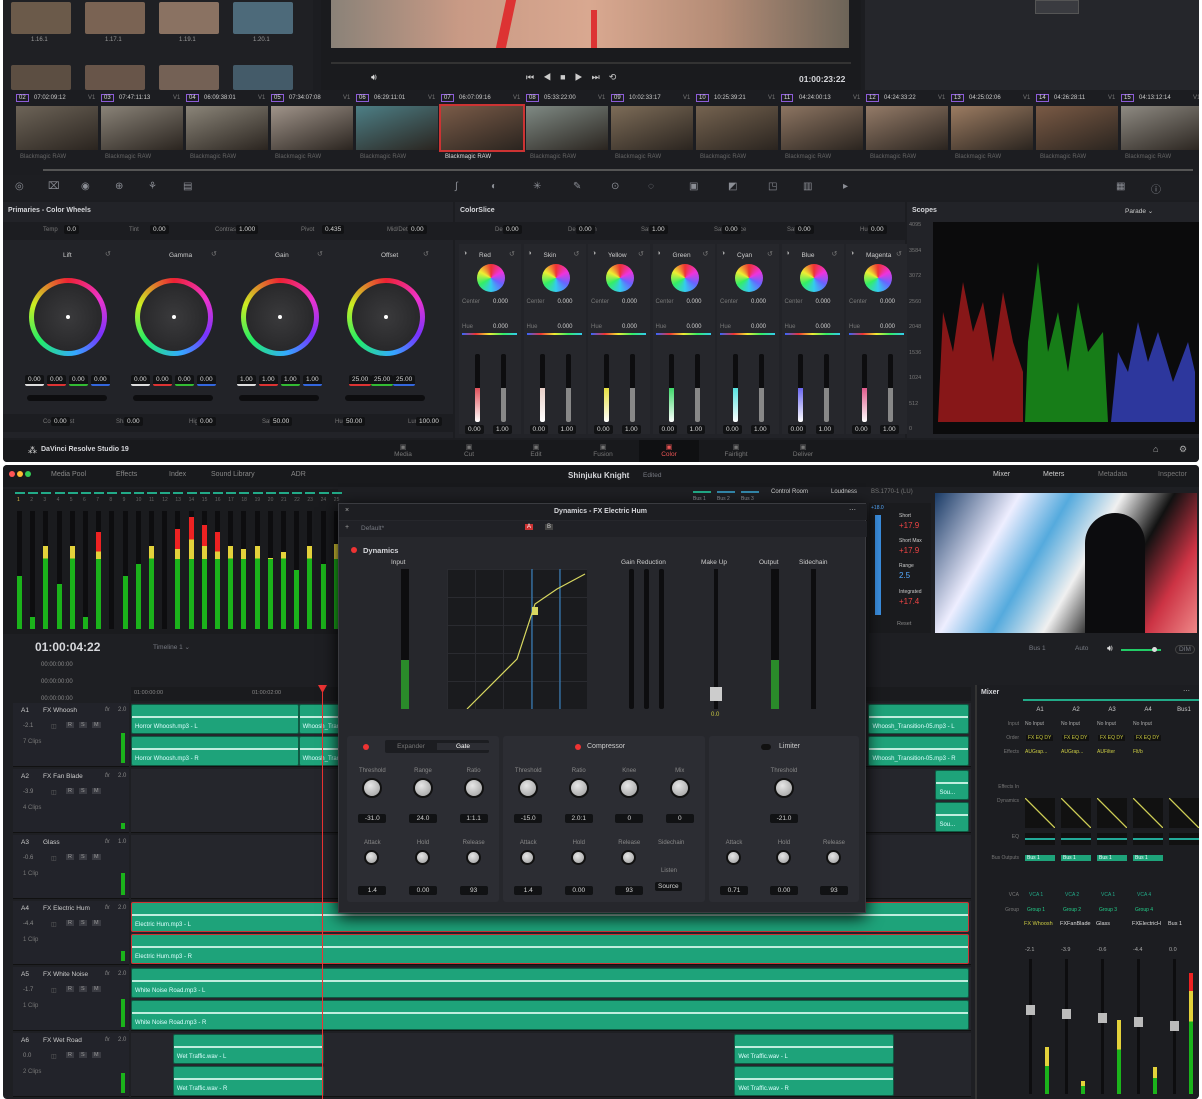 The height and width of the screenshot is (1099, 1202). Describe the element at coordinates (669, 871) in the screenshot. I see `listen-button: Listen` at that location.